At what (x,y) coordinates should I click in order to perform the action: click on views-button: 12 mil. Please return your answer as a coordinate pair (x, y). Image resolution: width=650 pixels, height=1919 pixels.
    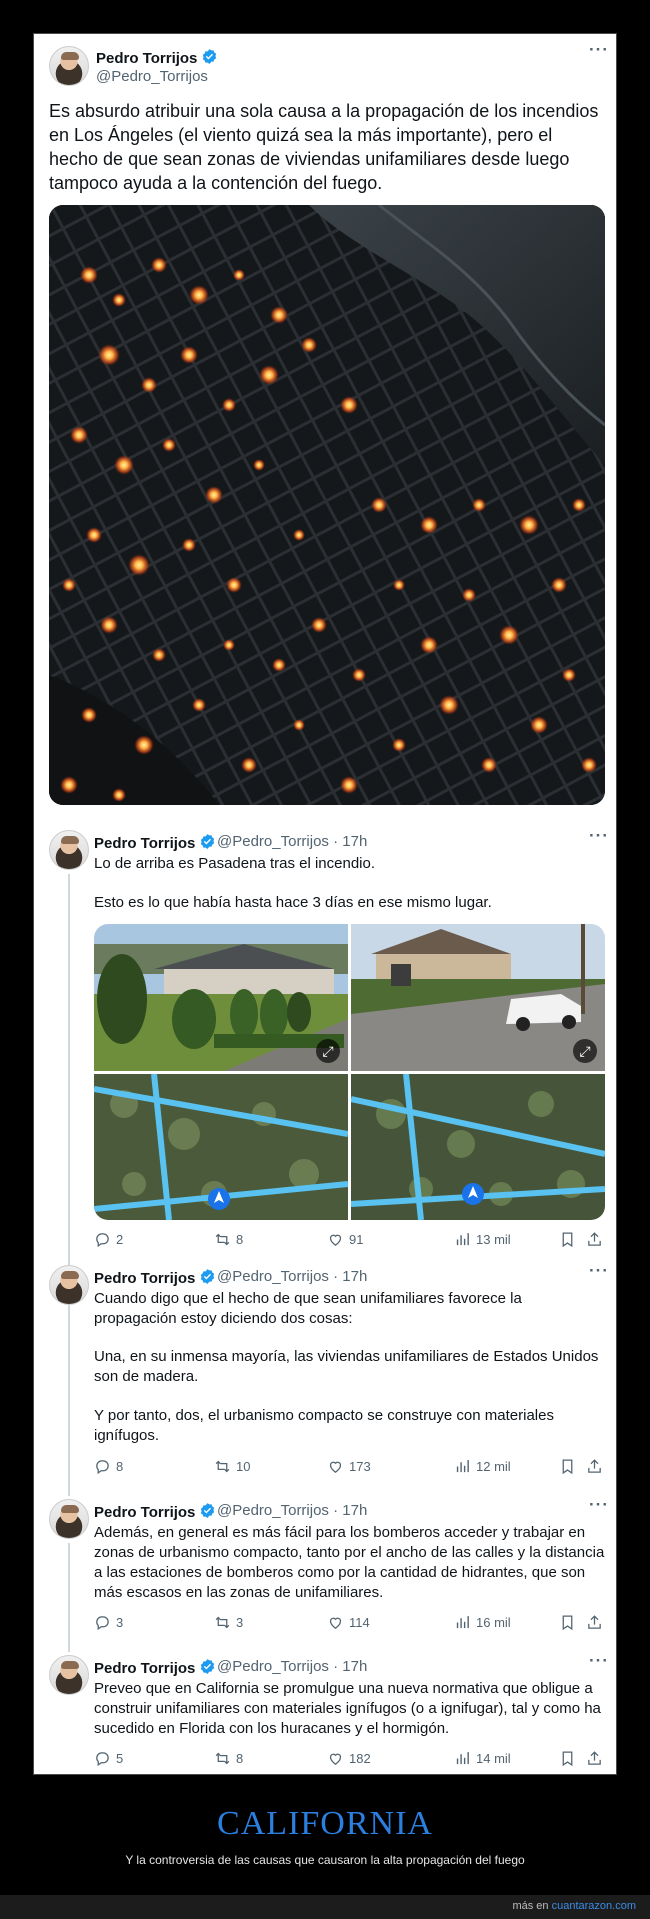
    Looking at the image, I should click on (482, 1466).